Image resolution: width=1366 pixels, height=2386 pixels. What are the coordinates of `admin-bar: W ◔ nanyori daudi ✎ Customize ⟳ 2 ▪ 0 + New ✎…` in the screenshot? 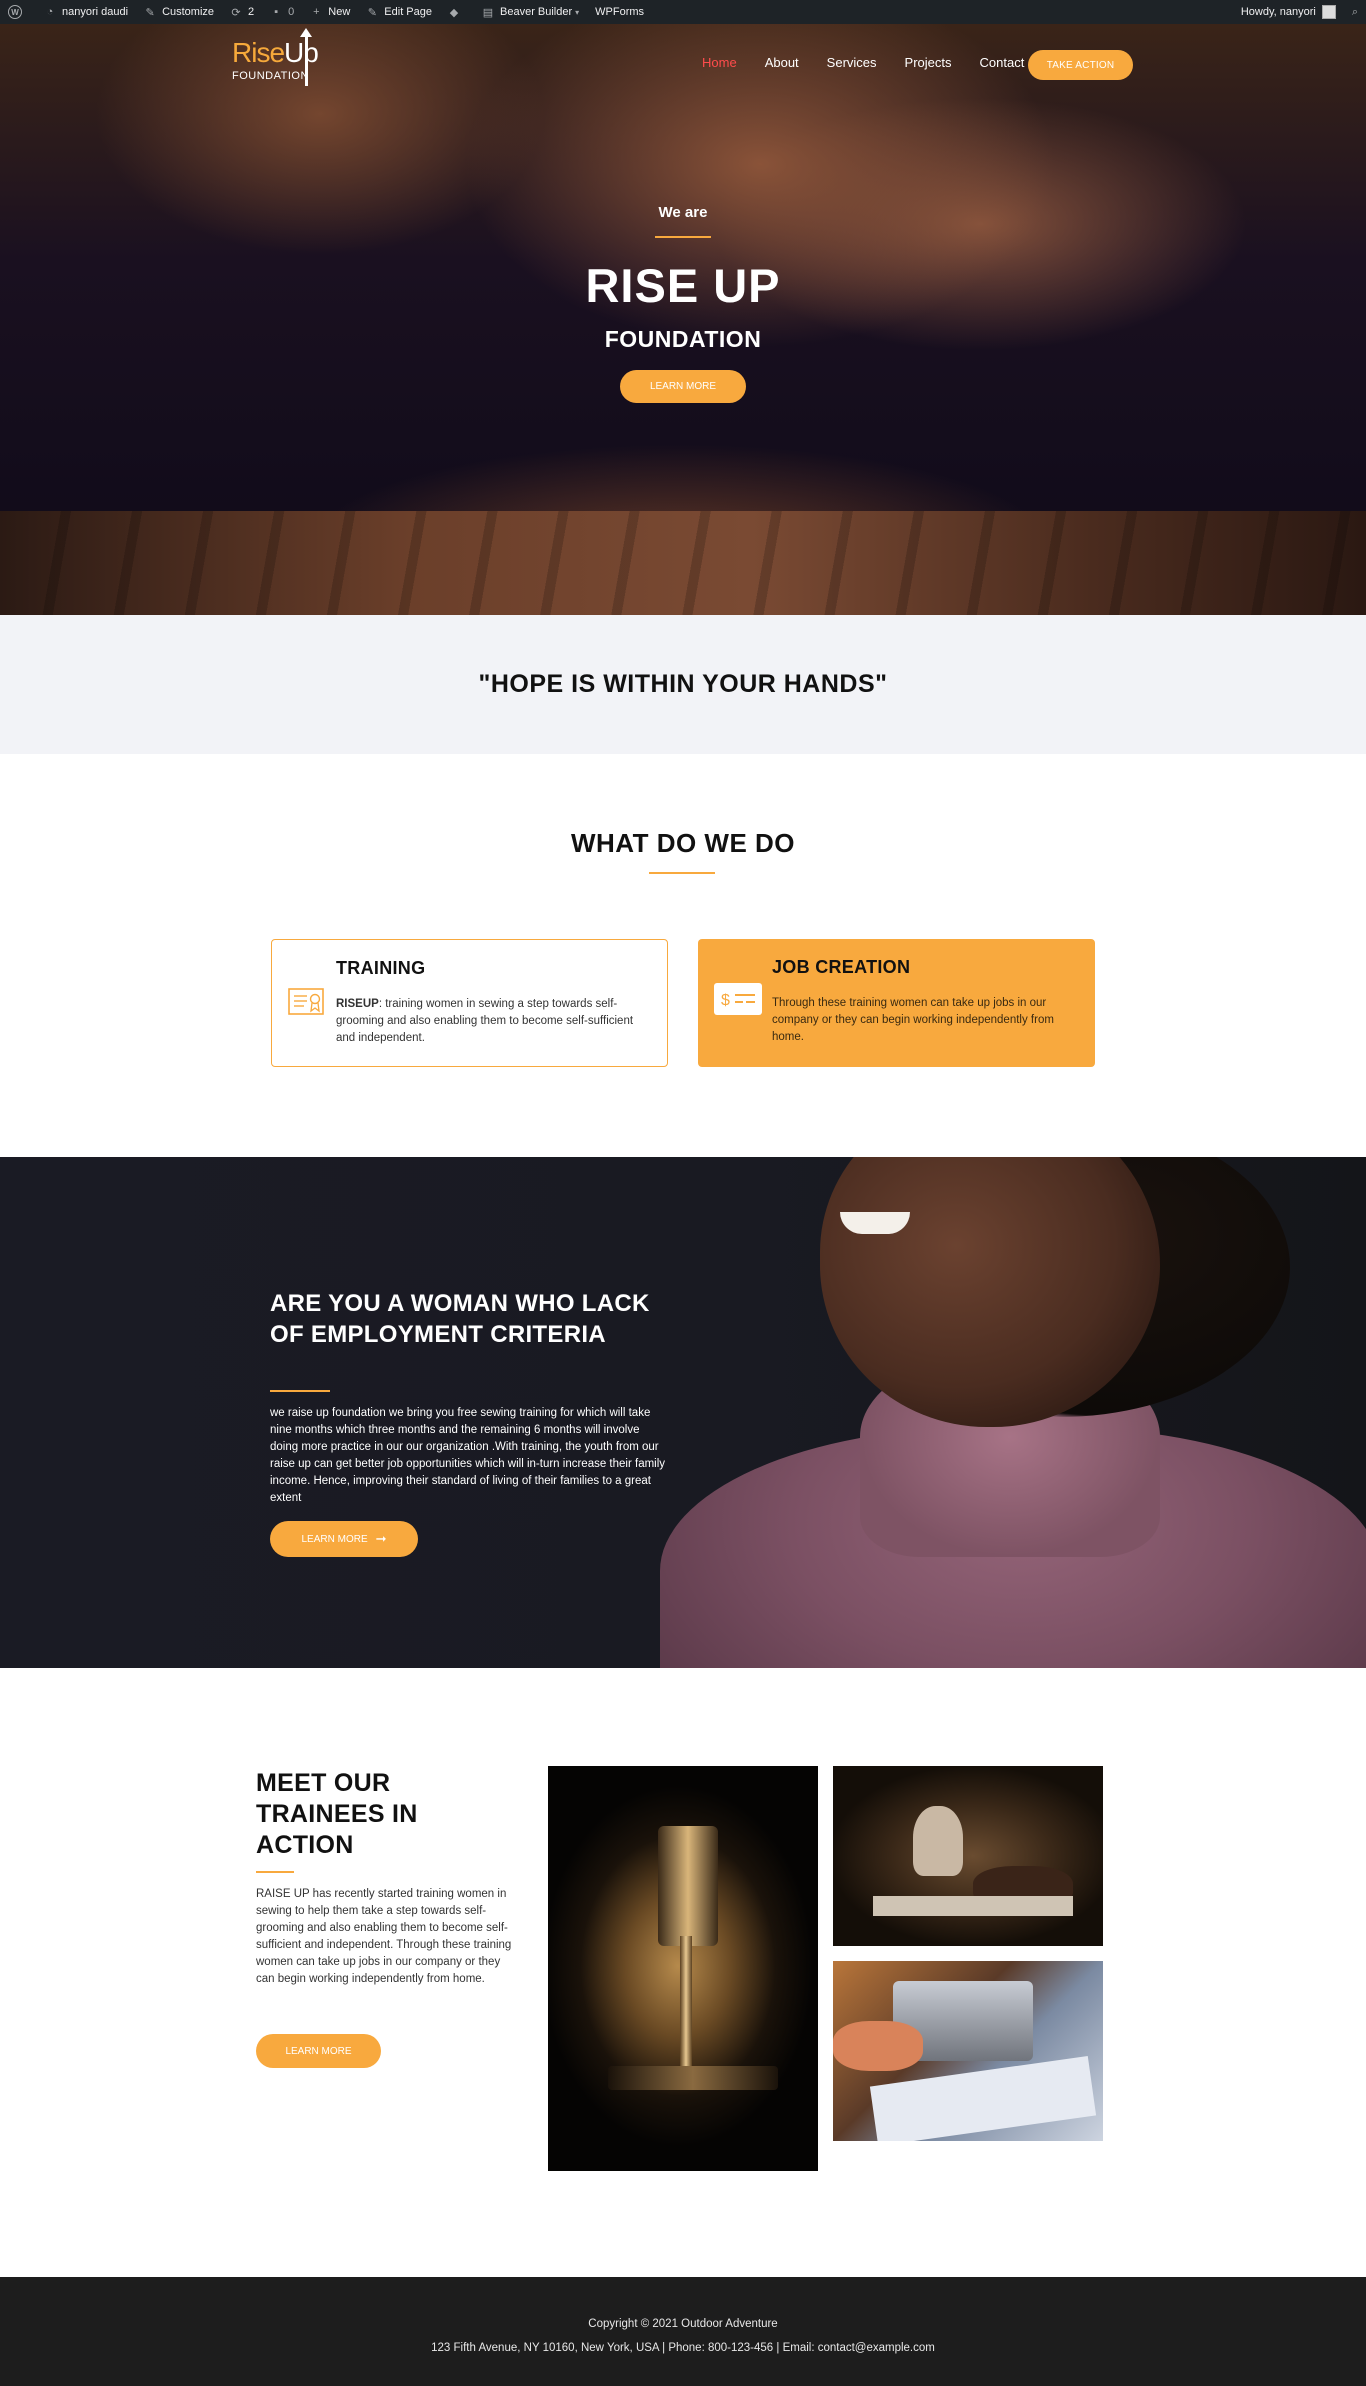 It's located at (683, 12).